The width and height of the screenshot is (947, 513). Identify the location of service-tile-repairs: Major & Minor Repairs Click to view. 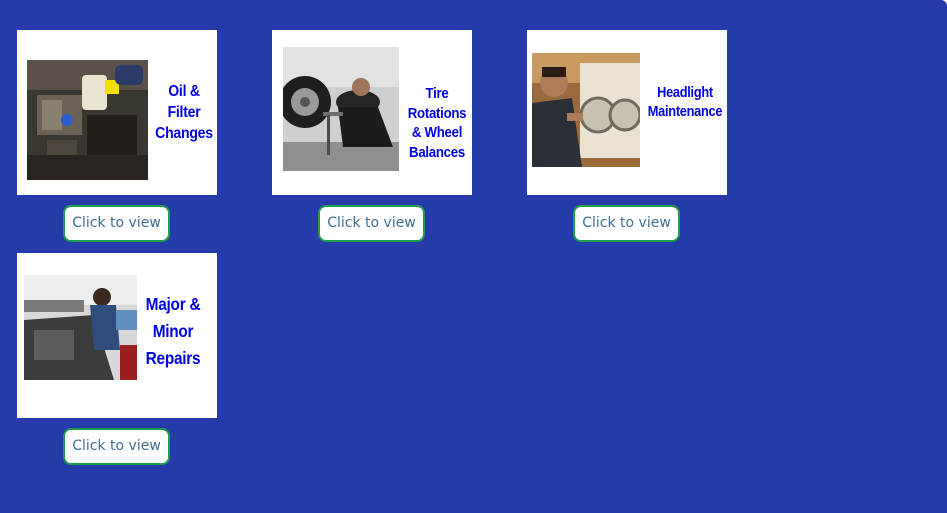
(117, 359).